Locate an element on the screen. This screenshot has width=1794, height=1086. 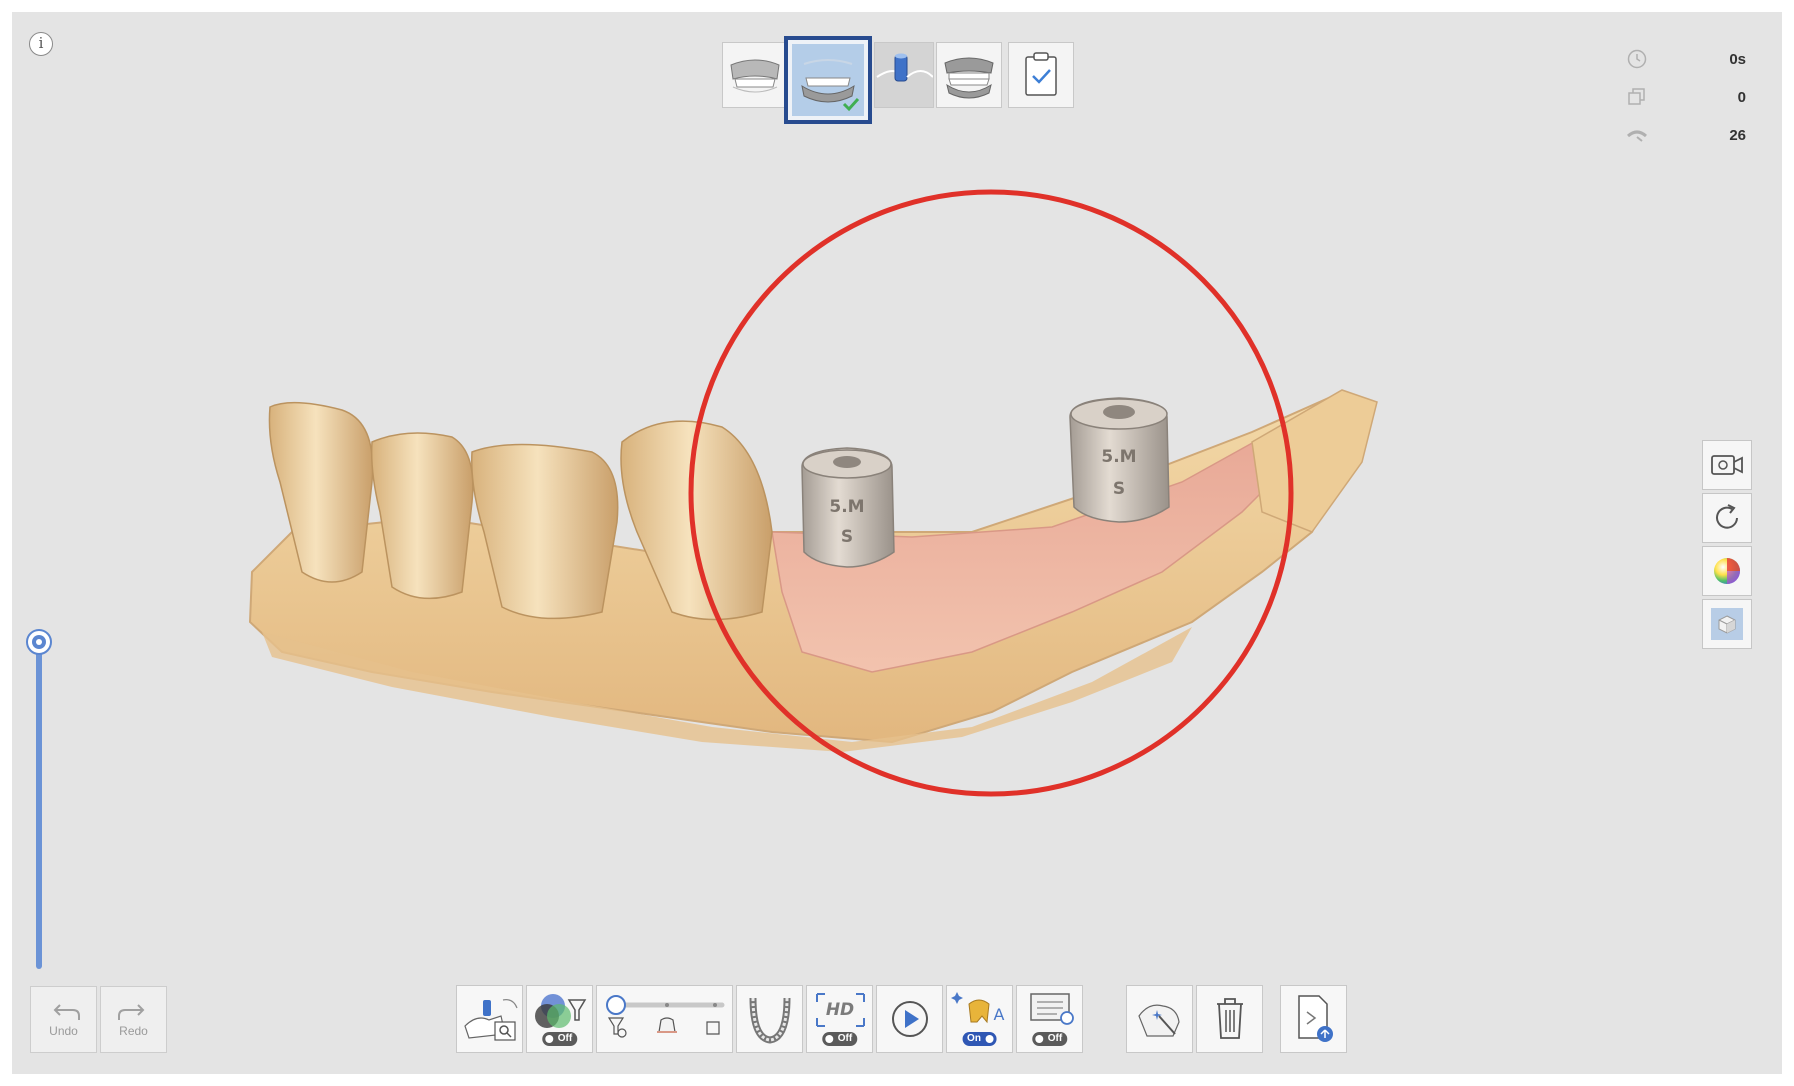
reset-view-button is located at coordinates (1727, 518).